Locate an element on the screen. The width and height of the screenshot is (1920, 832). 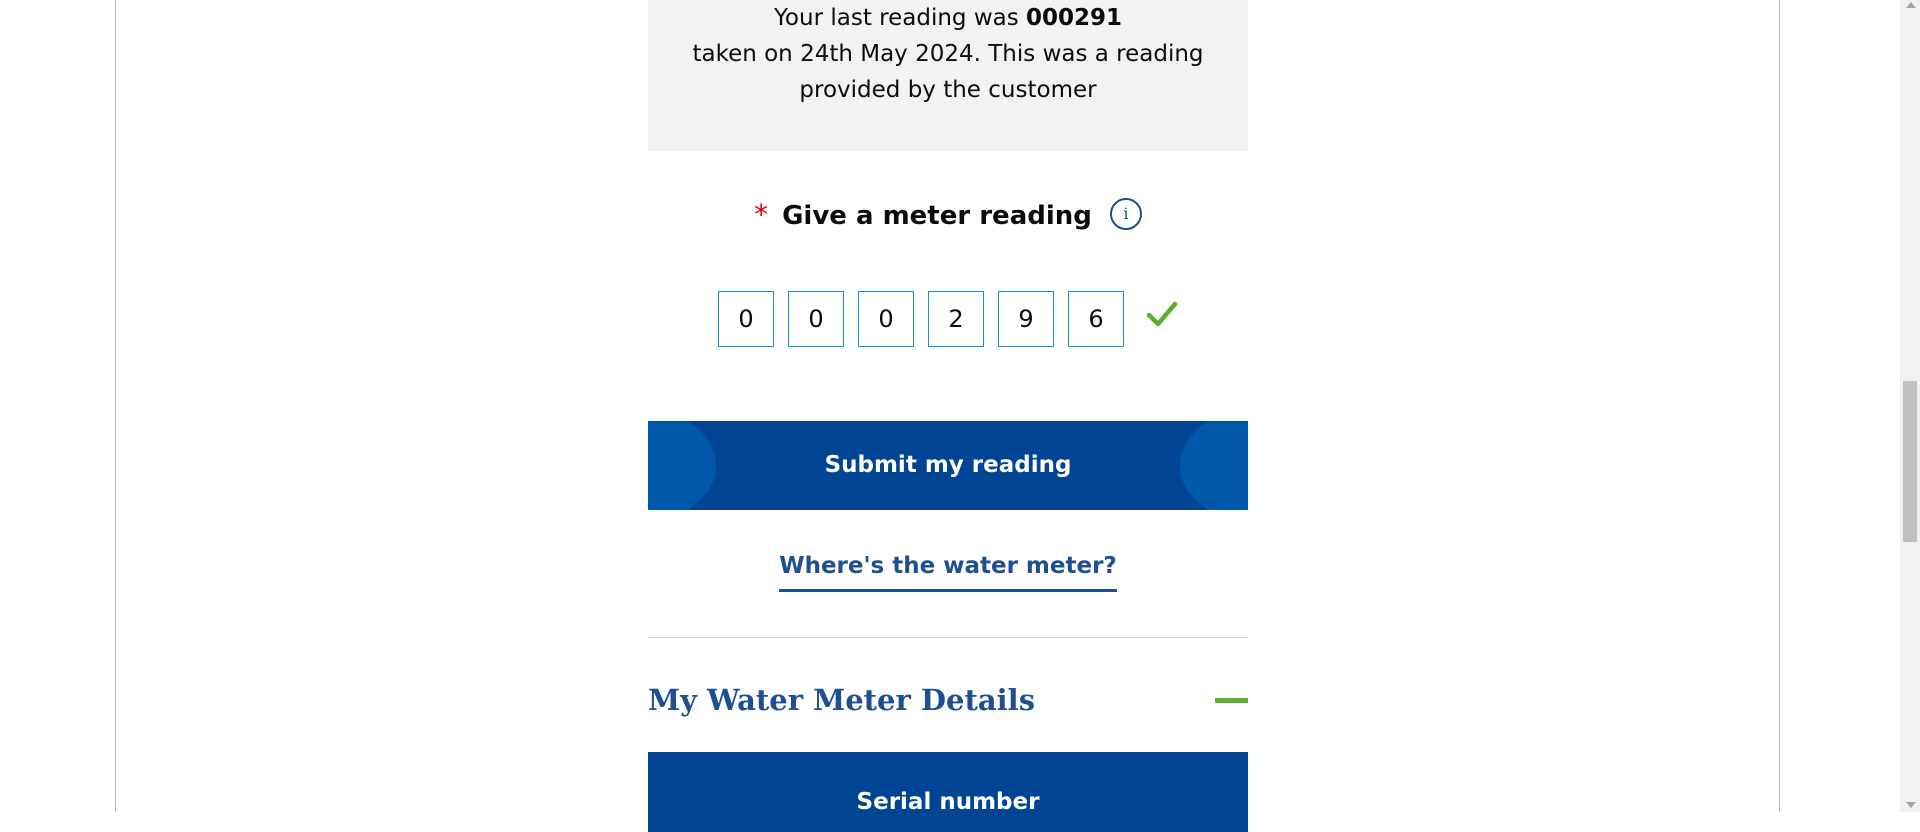
button-decoration-right is located at coordinates (1214, 465).